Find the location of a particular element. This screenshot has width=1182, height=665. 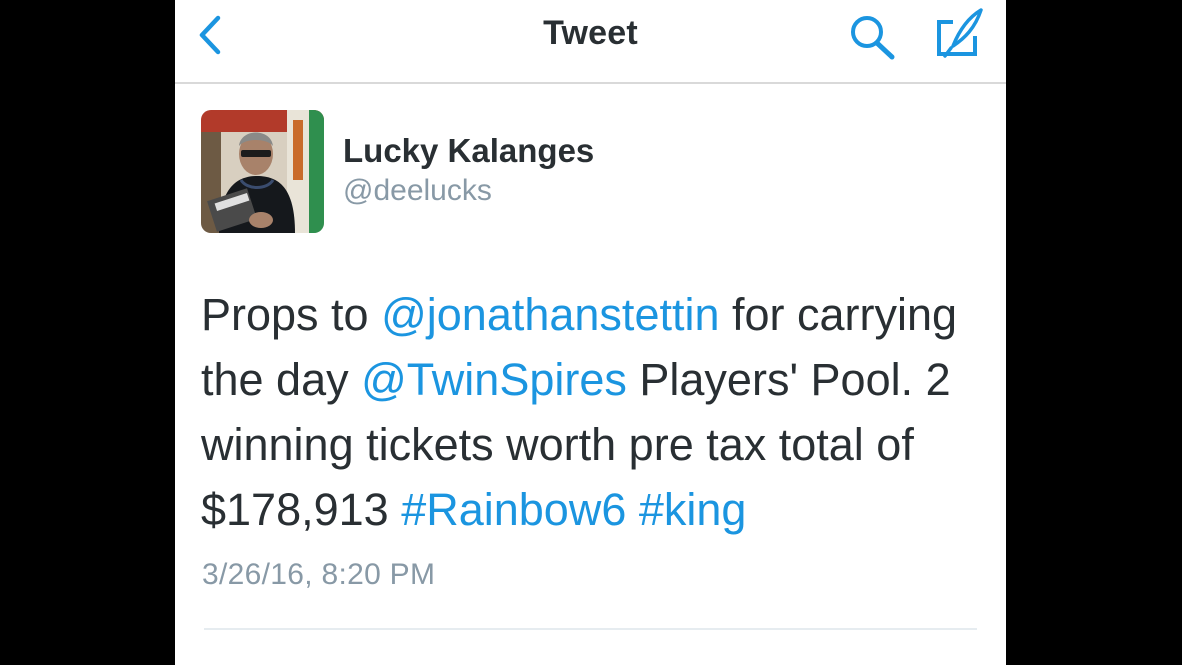

text-segment: for carrying is located at coordinates (838, 314).